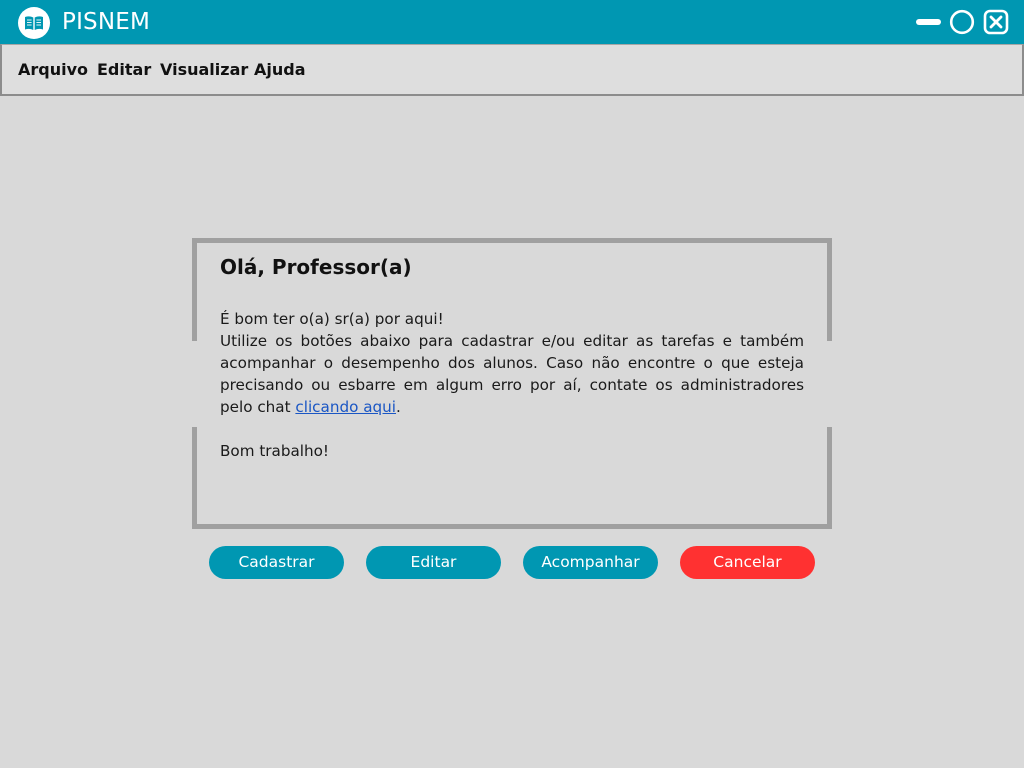  Describe the element at coordinates (512, 22) in the screenshot. I see `title-bar: PISNEM` at that location.